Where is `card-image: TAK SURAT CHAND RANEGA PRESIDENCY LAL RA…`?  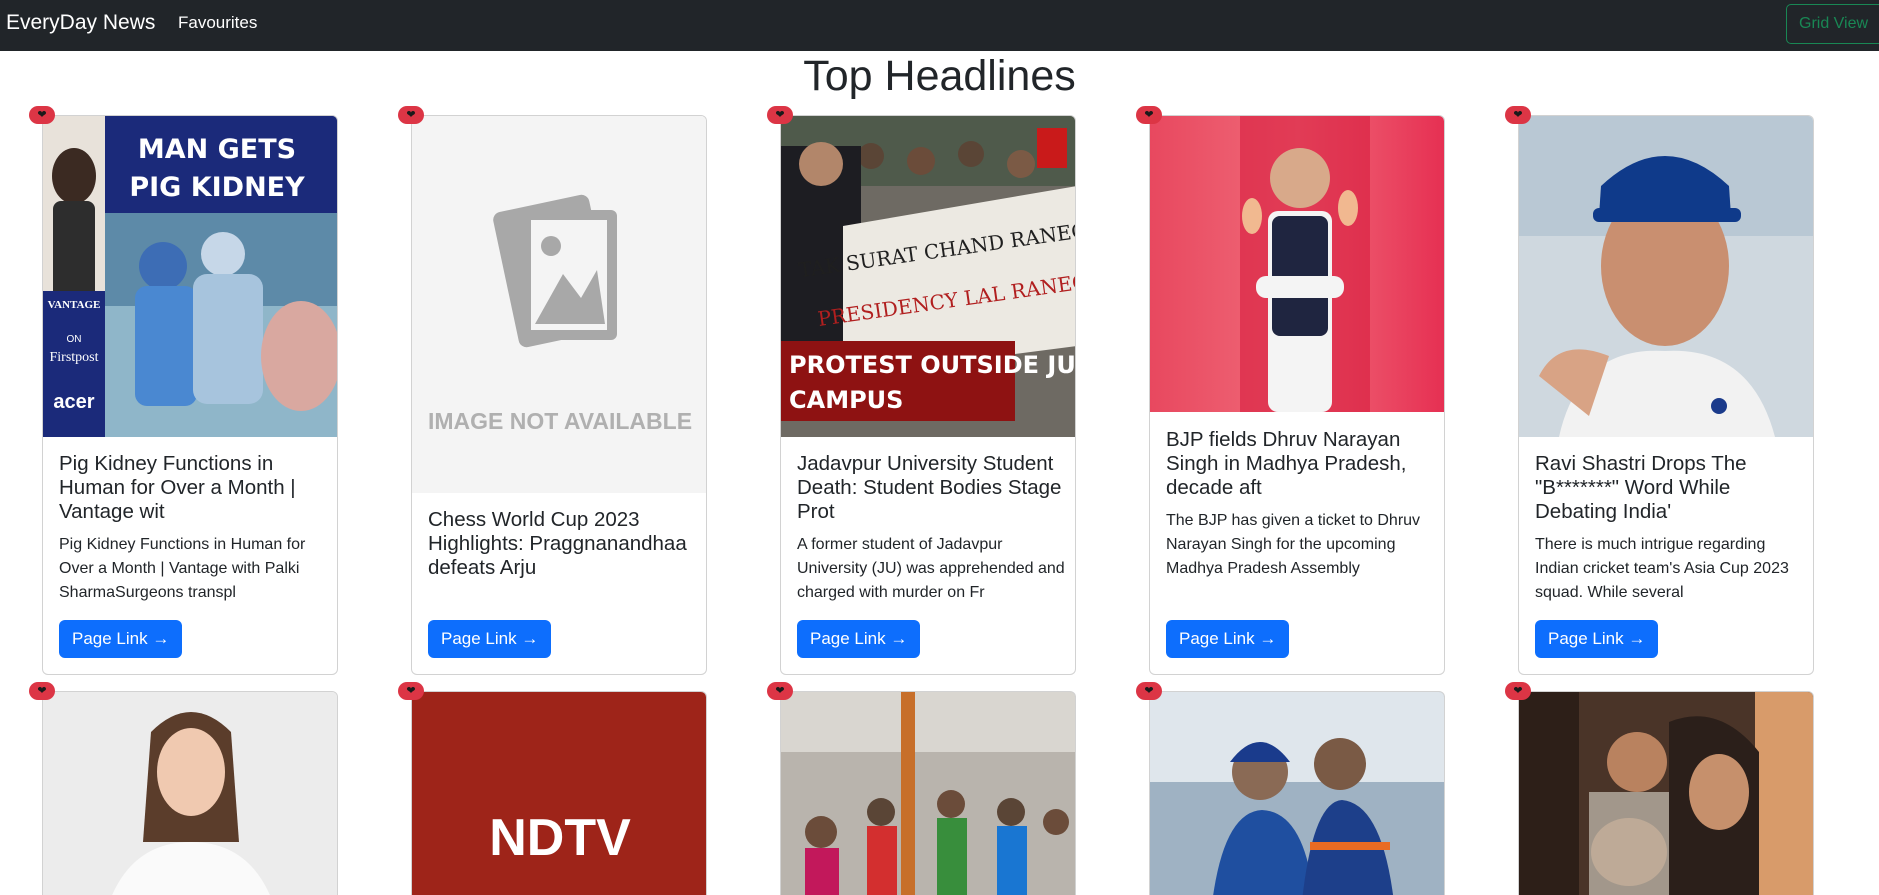
card-image: TAK SURAT CHAND RANEGA PRESIDENCY LAL RA… is located at coordinates (928, 276).